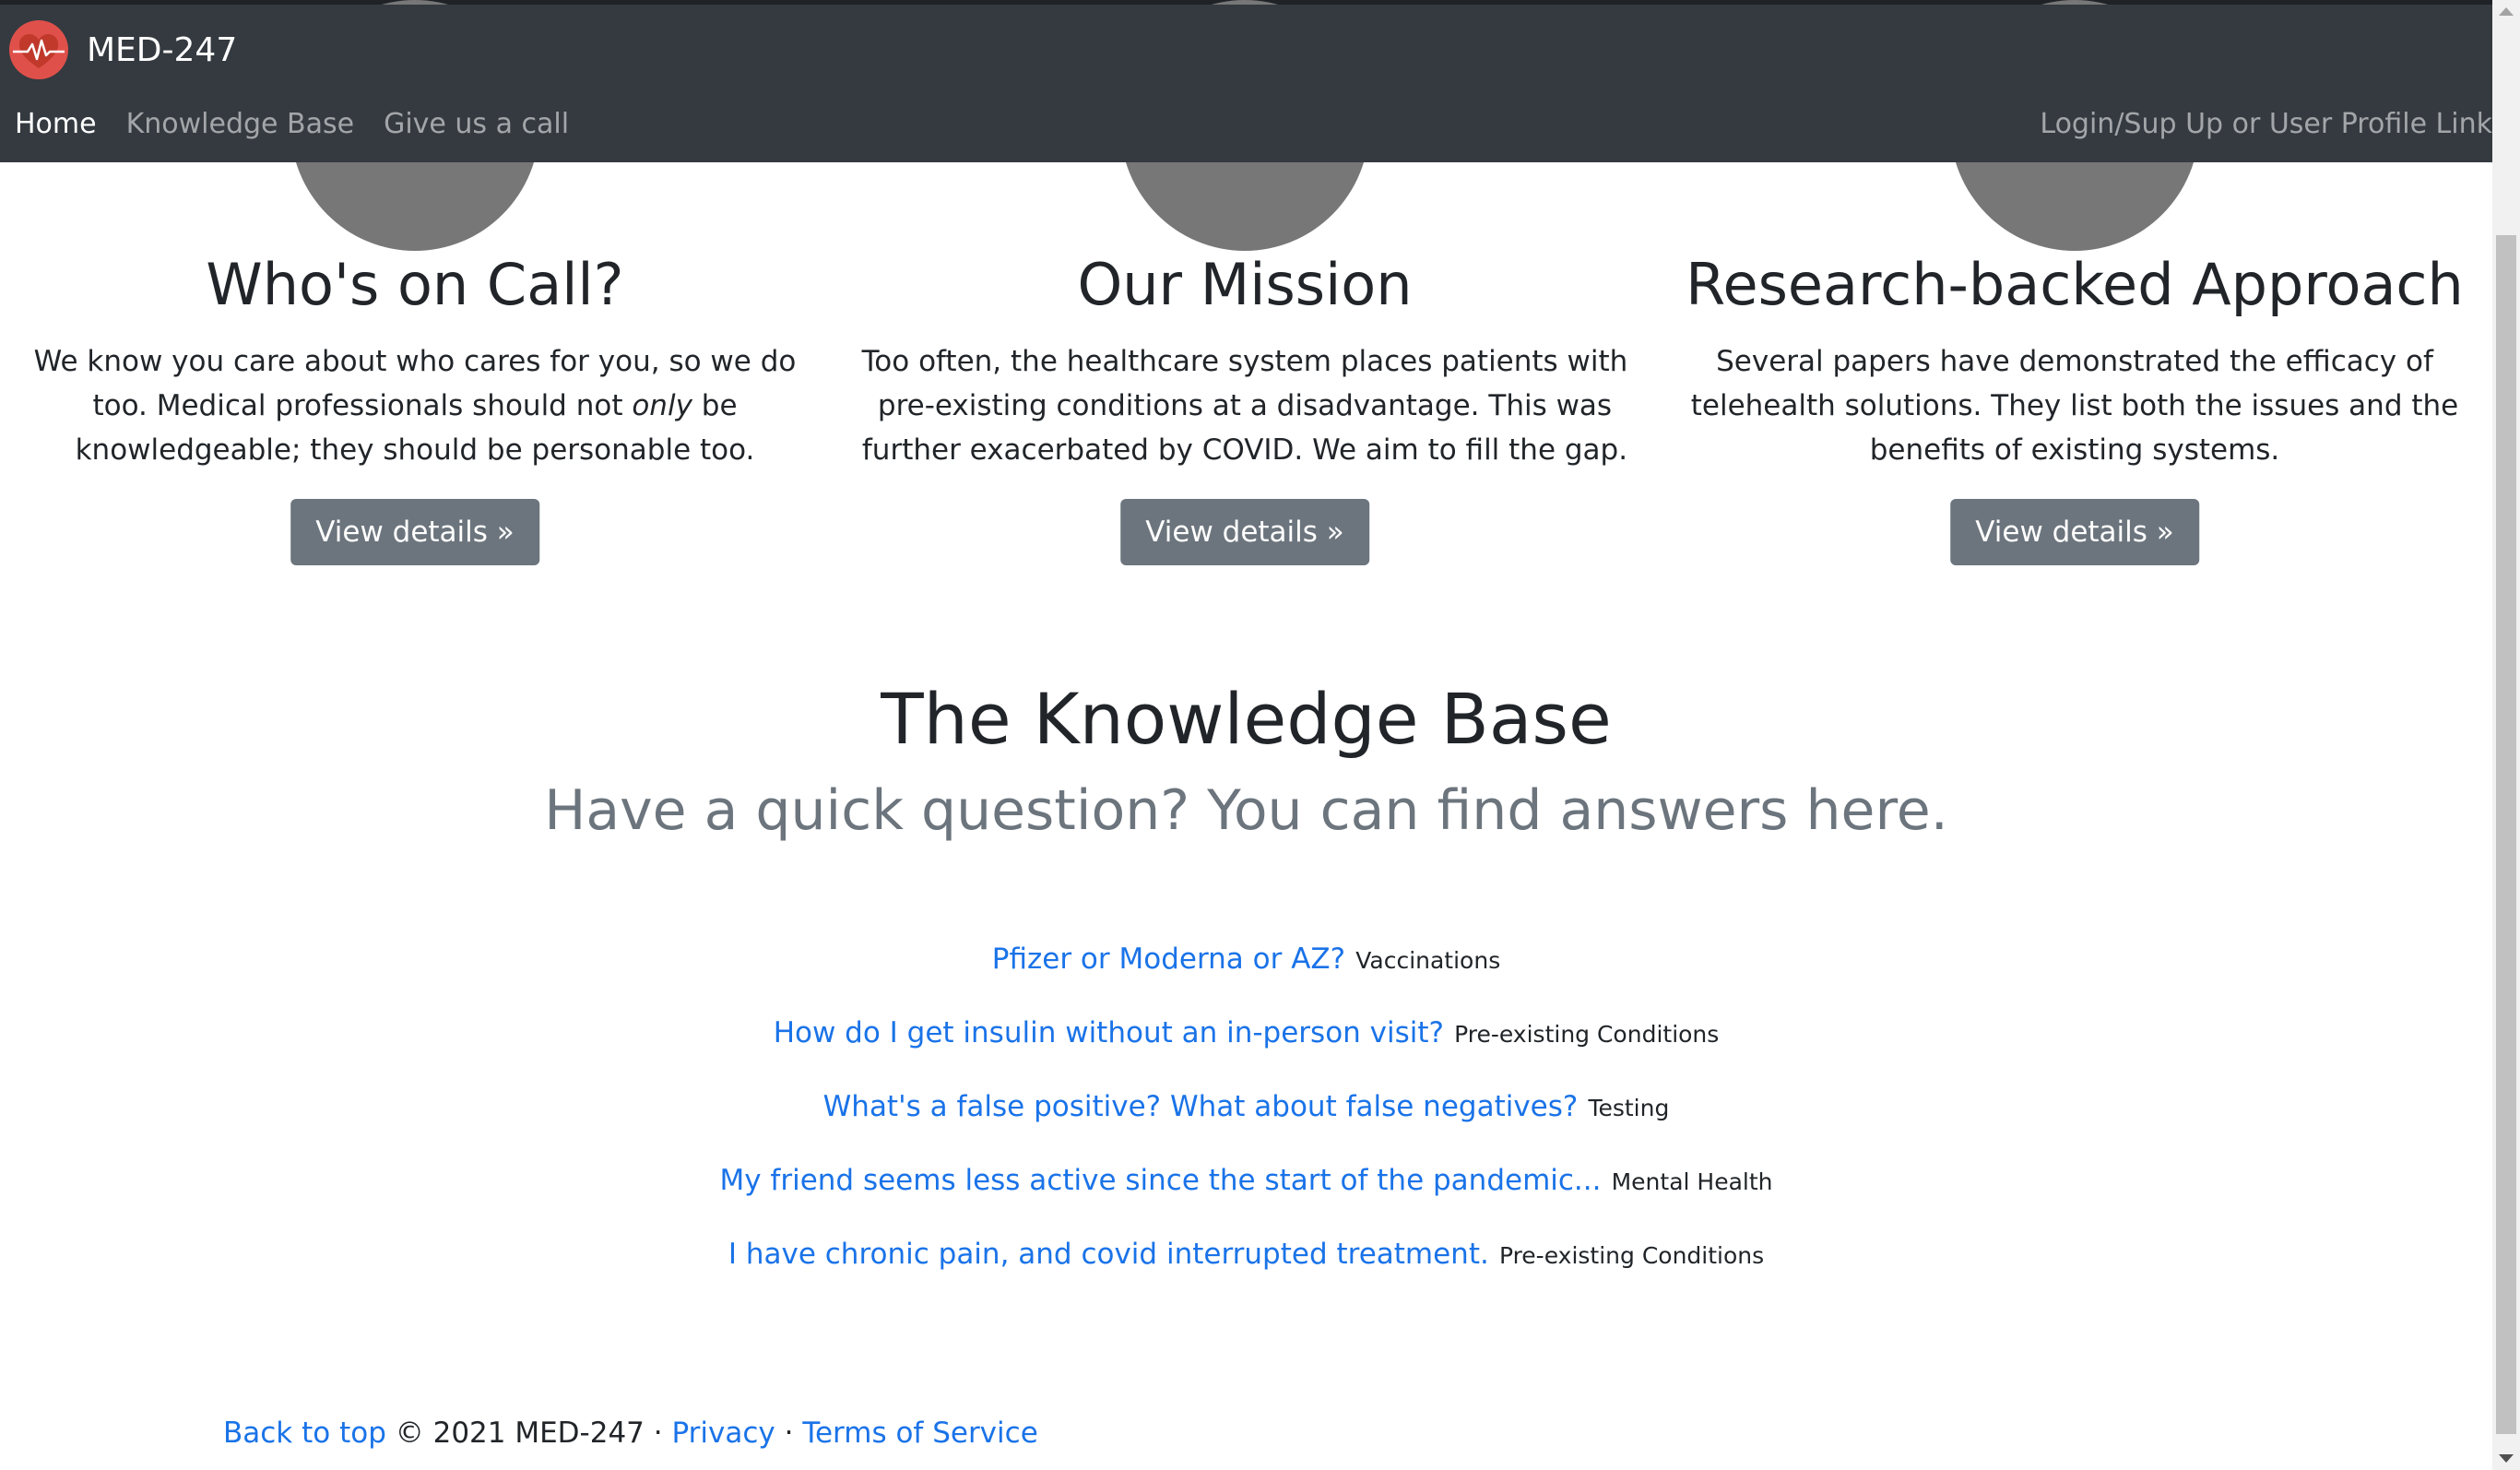  Describe the element at coordinates (723, 1434) in the screenshot. I see `privacy-link: Privacy` at that location.